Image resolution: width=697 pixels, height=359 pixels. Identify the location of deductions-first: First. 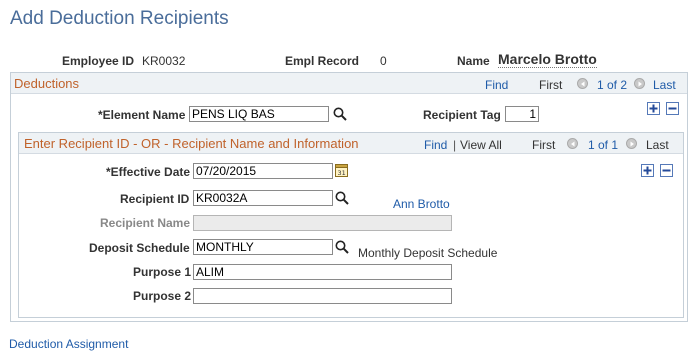
(551, 85).